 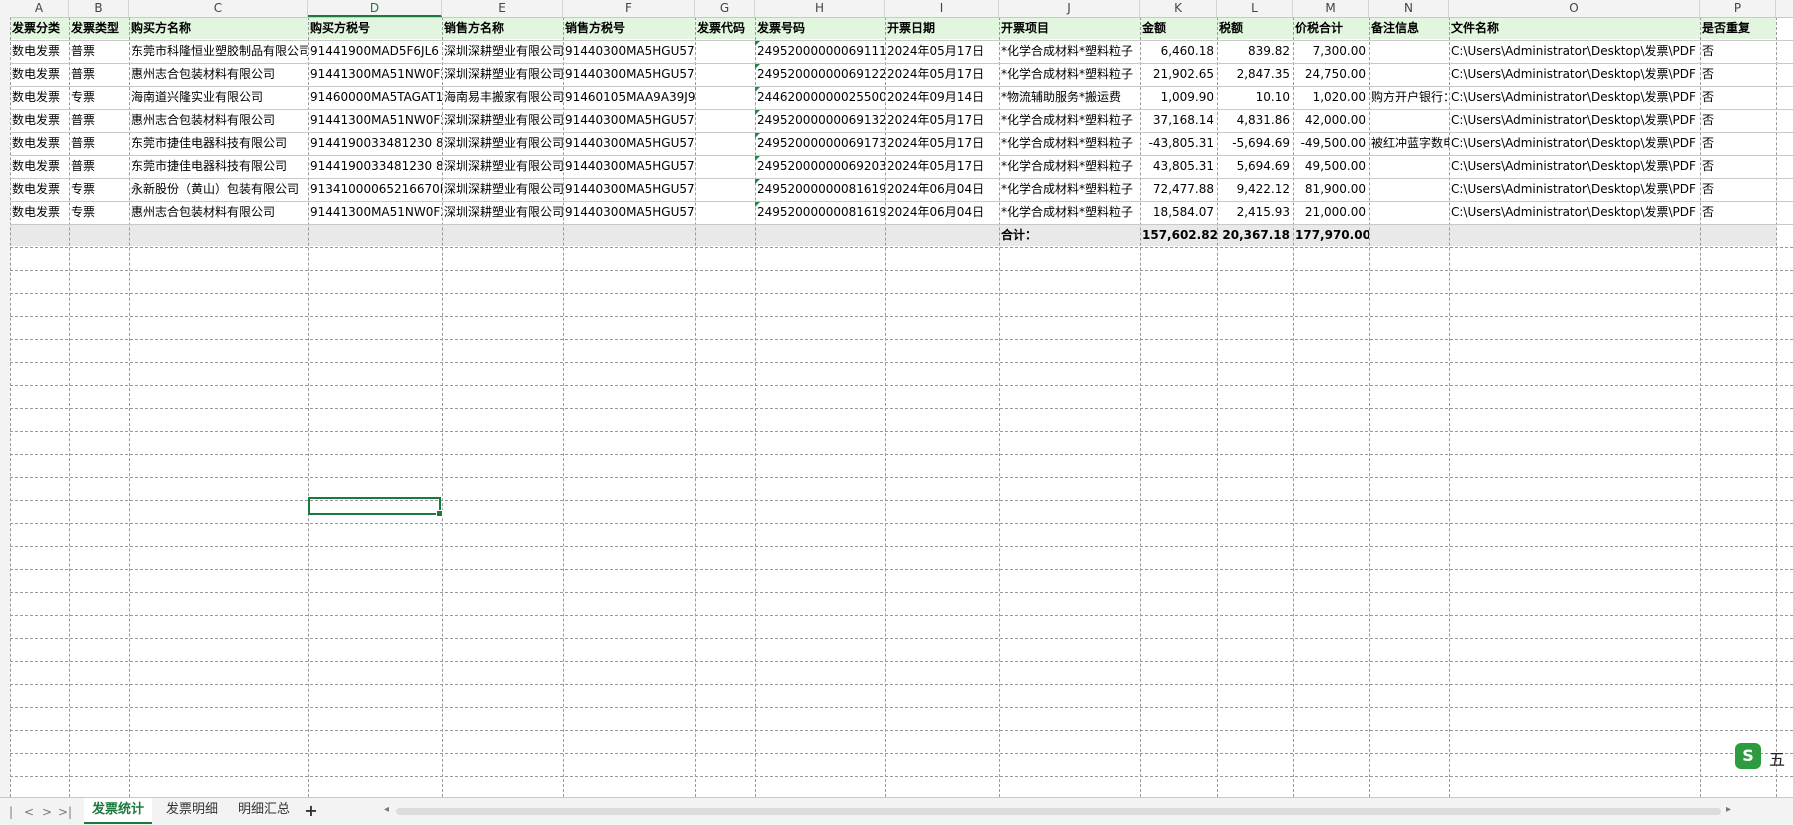 What do you see at coordinates (1331, 189) in the screenshot?
I see `table-cell-total: 81,900.00` at bounding box center [1331, 189].